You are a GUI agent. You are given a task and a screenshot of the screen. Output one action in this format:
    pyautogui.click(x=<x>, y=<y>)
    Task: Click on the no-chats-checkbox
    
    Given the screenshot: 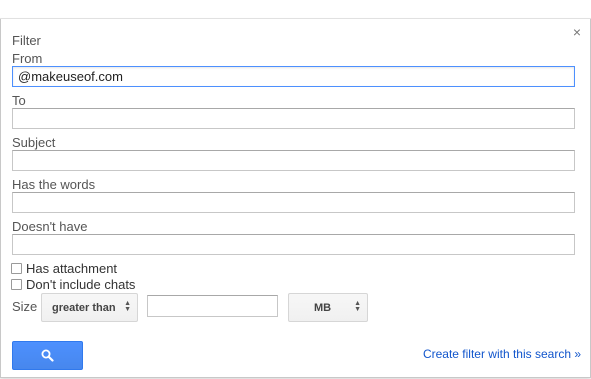 What is the action you would take?
    pyautogui.click(x=16, y=284)
    